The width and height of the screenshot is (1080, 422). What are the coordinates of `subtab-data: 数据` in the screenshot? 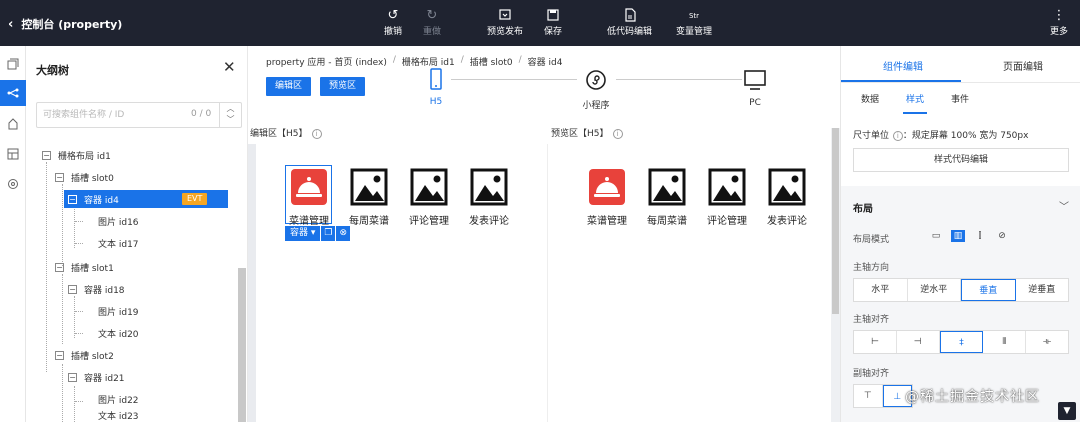 It's located at (870, 98).